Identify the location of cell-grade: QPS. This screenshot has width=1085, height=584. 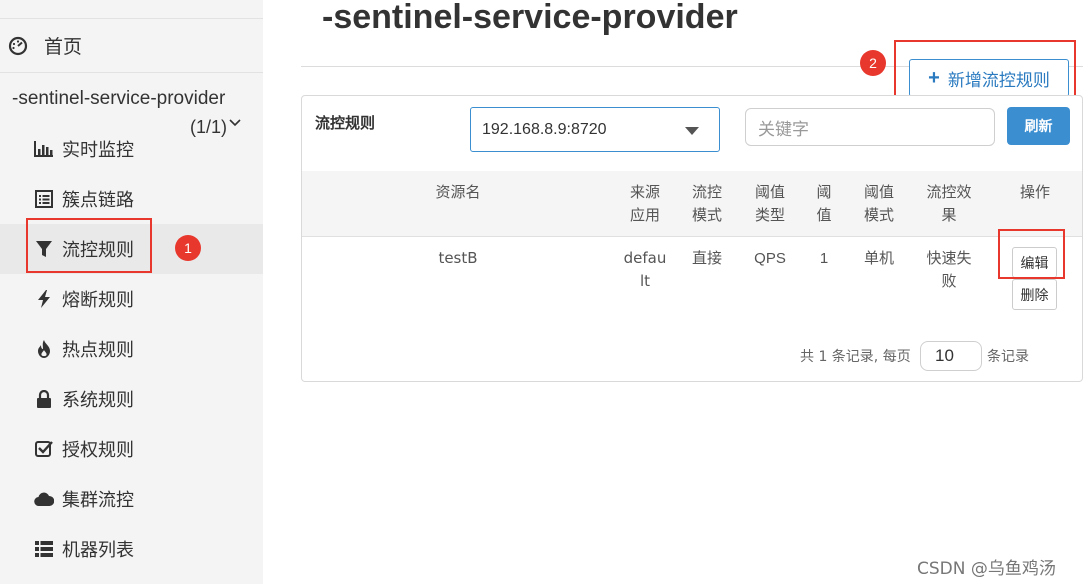
(770, 258).